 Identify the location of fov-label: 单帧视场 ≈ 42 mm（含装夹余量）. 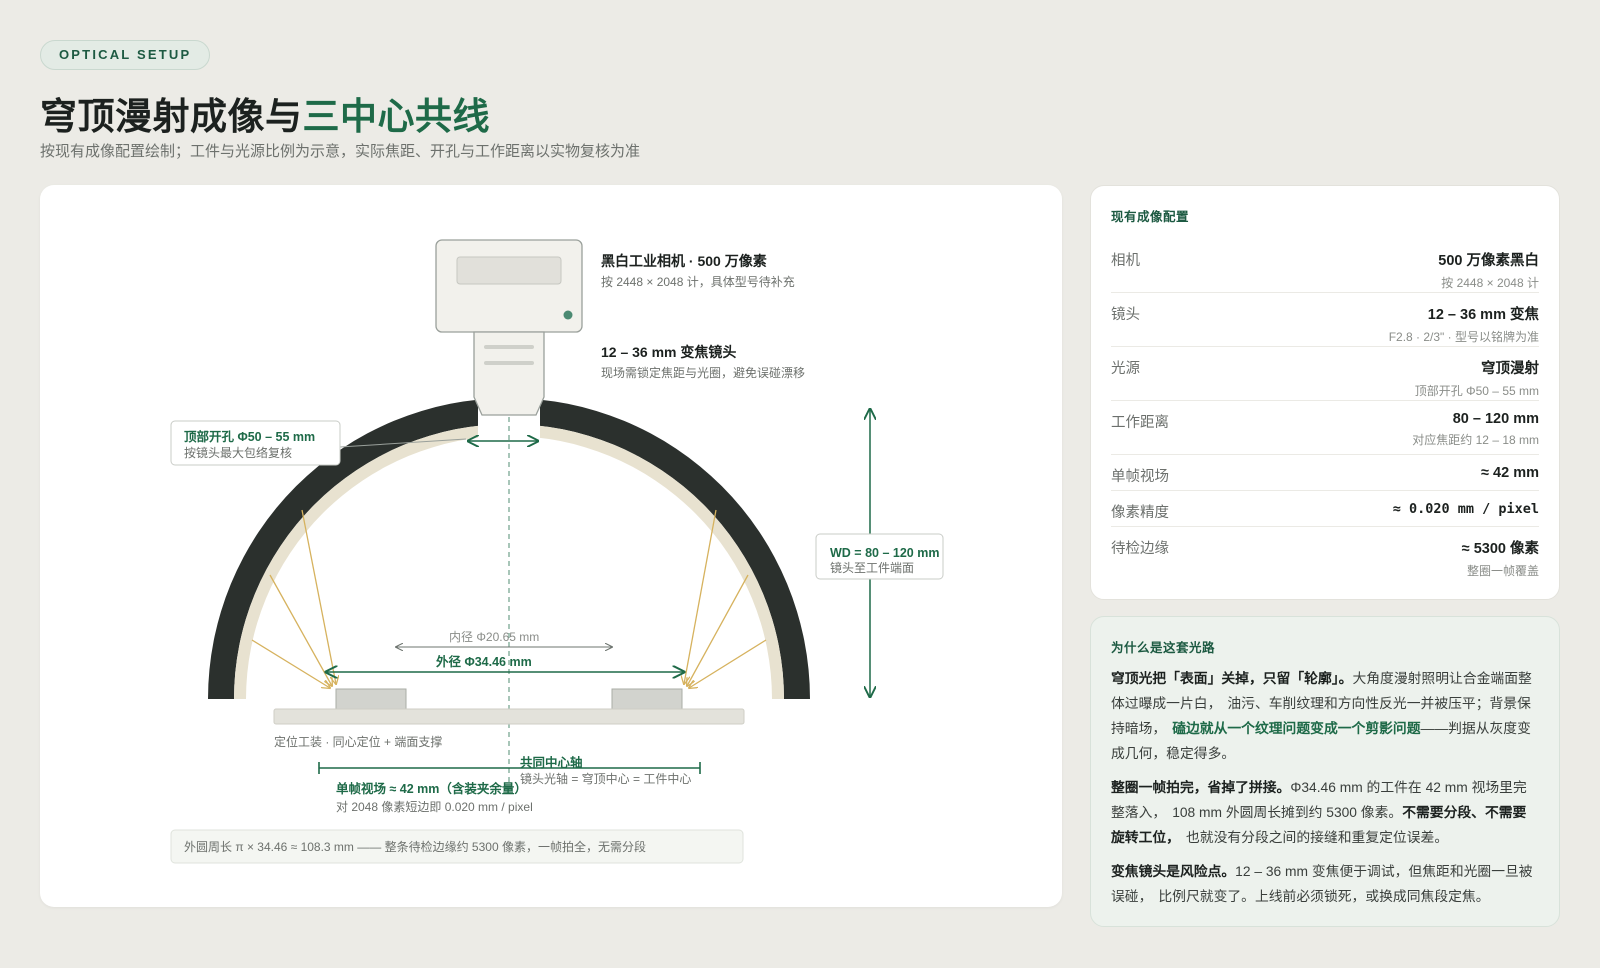
(431, 788).